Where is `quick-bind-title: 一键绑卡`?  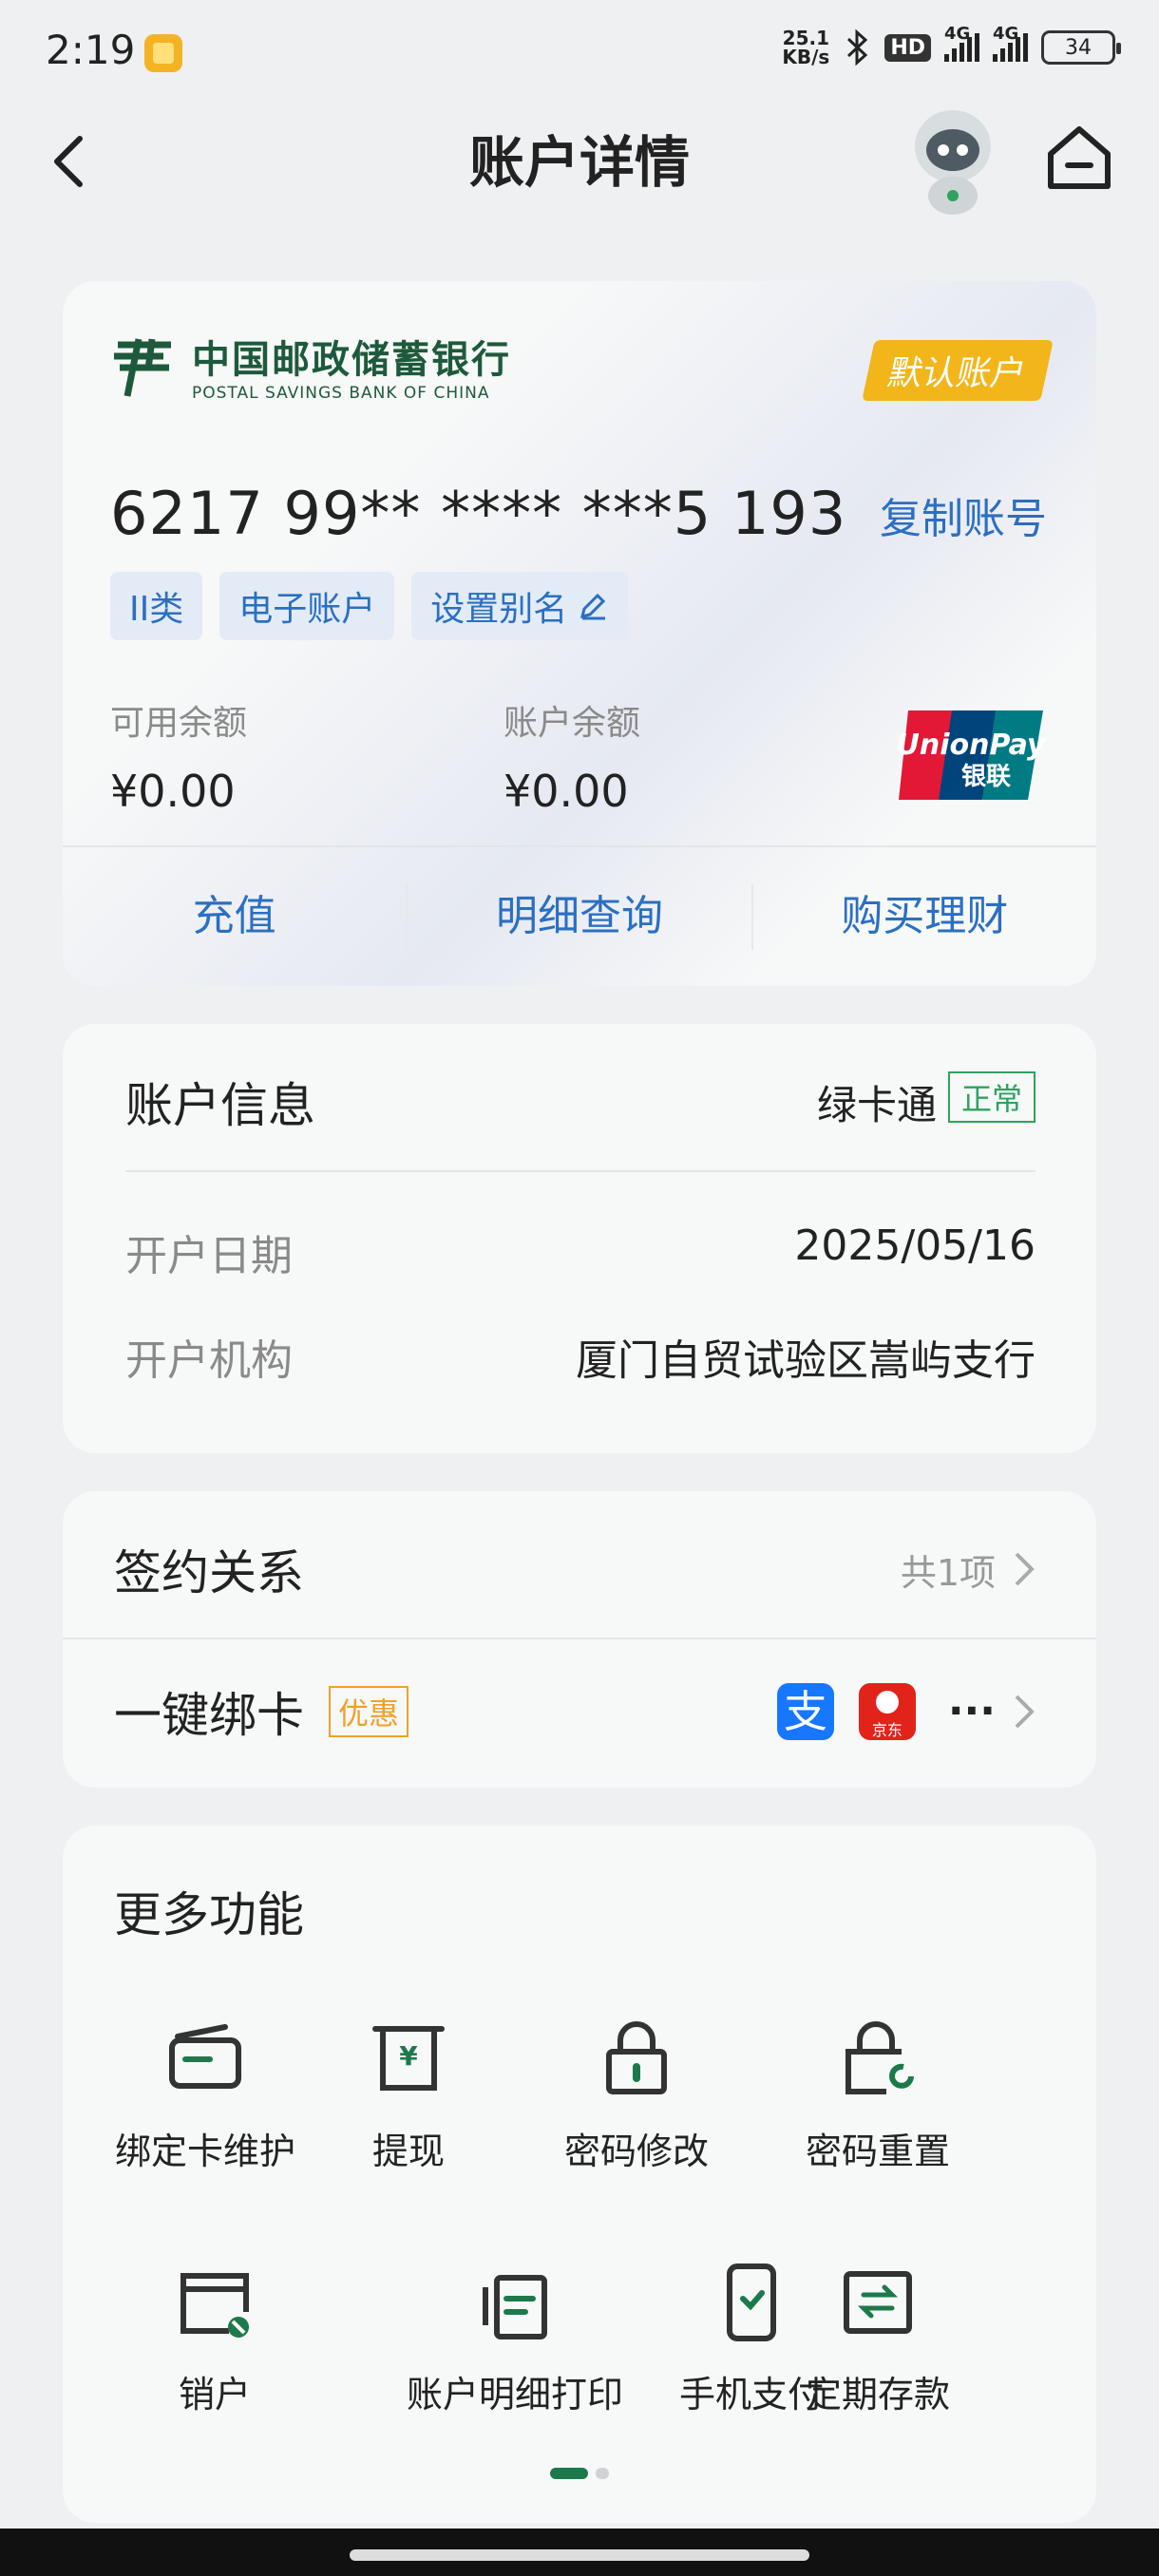
quick-bind-title: 一键绑卡 is located at coordinates (209, 1715).